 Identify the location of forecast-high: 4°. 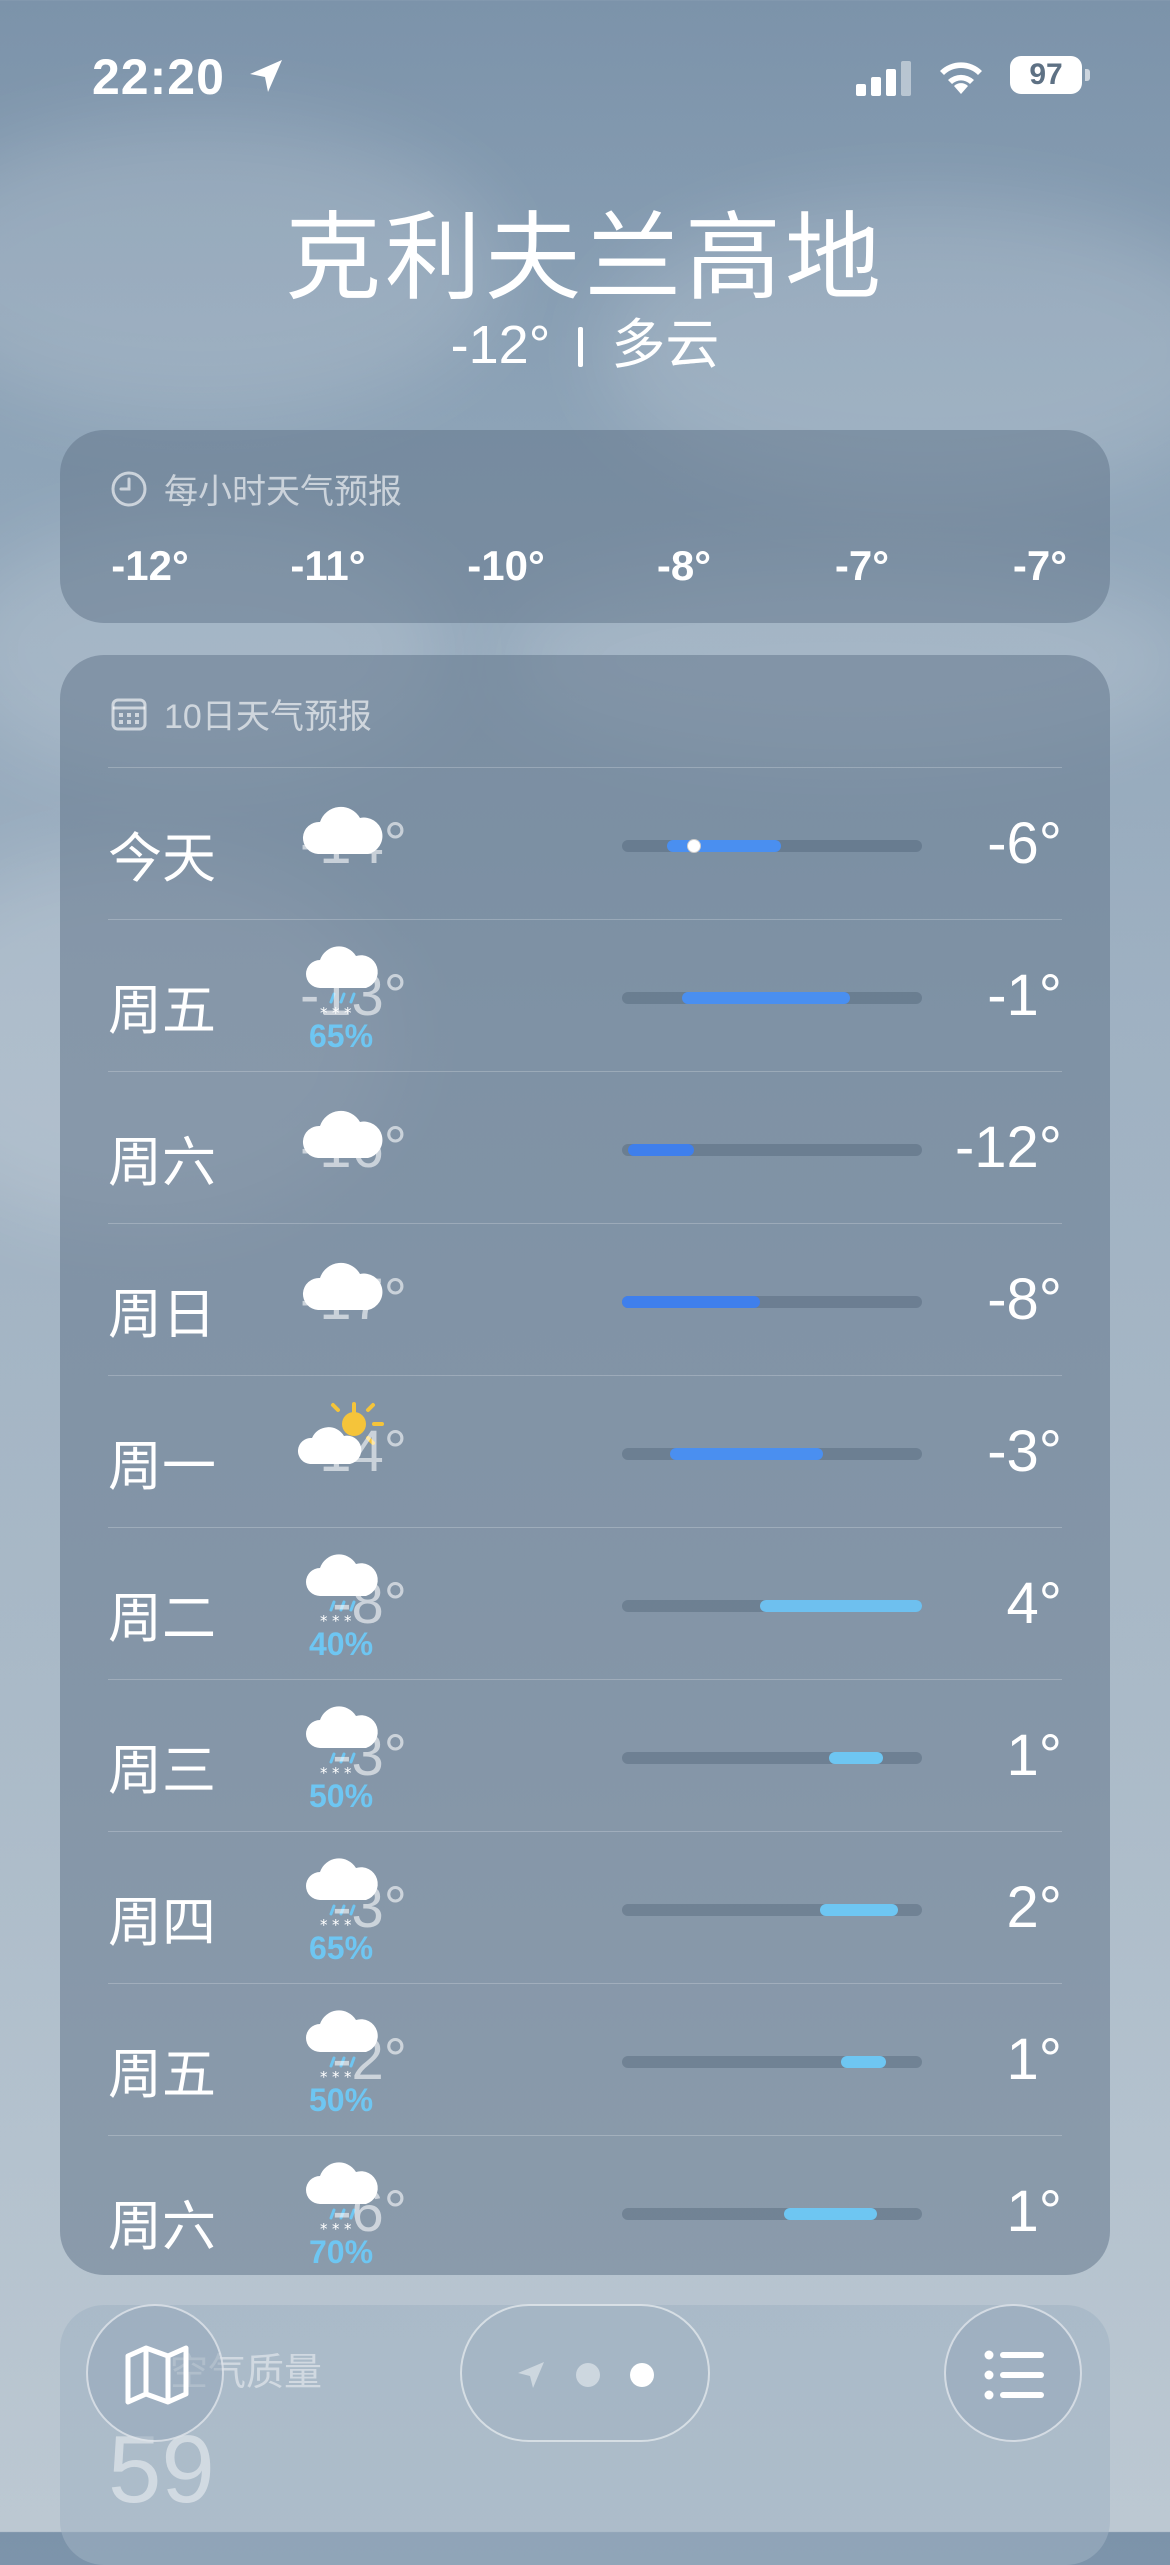
(1034, 1603).